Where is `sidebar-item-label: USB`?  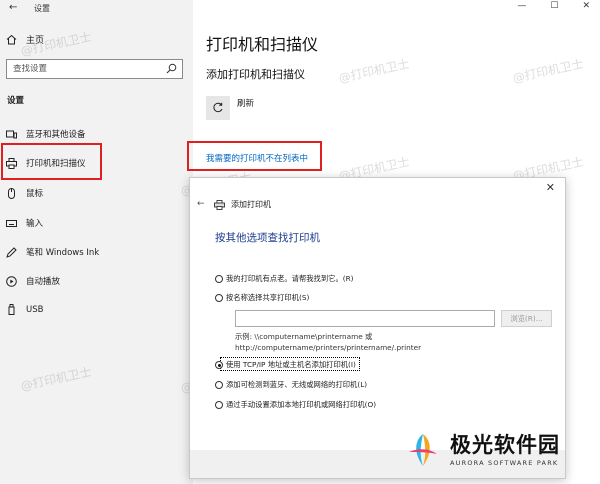
sidebar-item-label: USB is located at coordinates (35, 309).